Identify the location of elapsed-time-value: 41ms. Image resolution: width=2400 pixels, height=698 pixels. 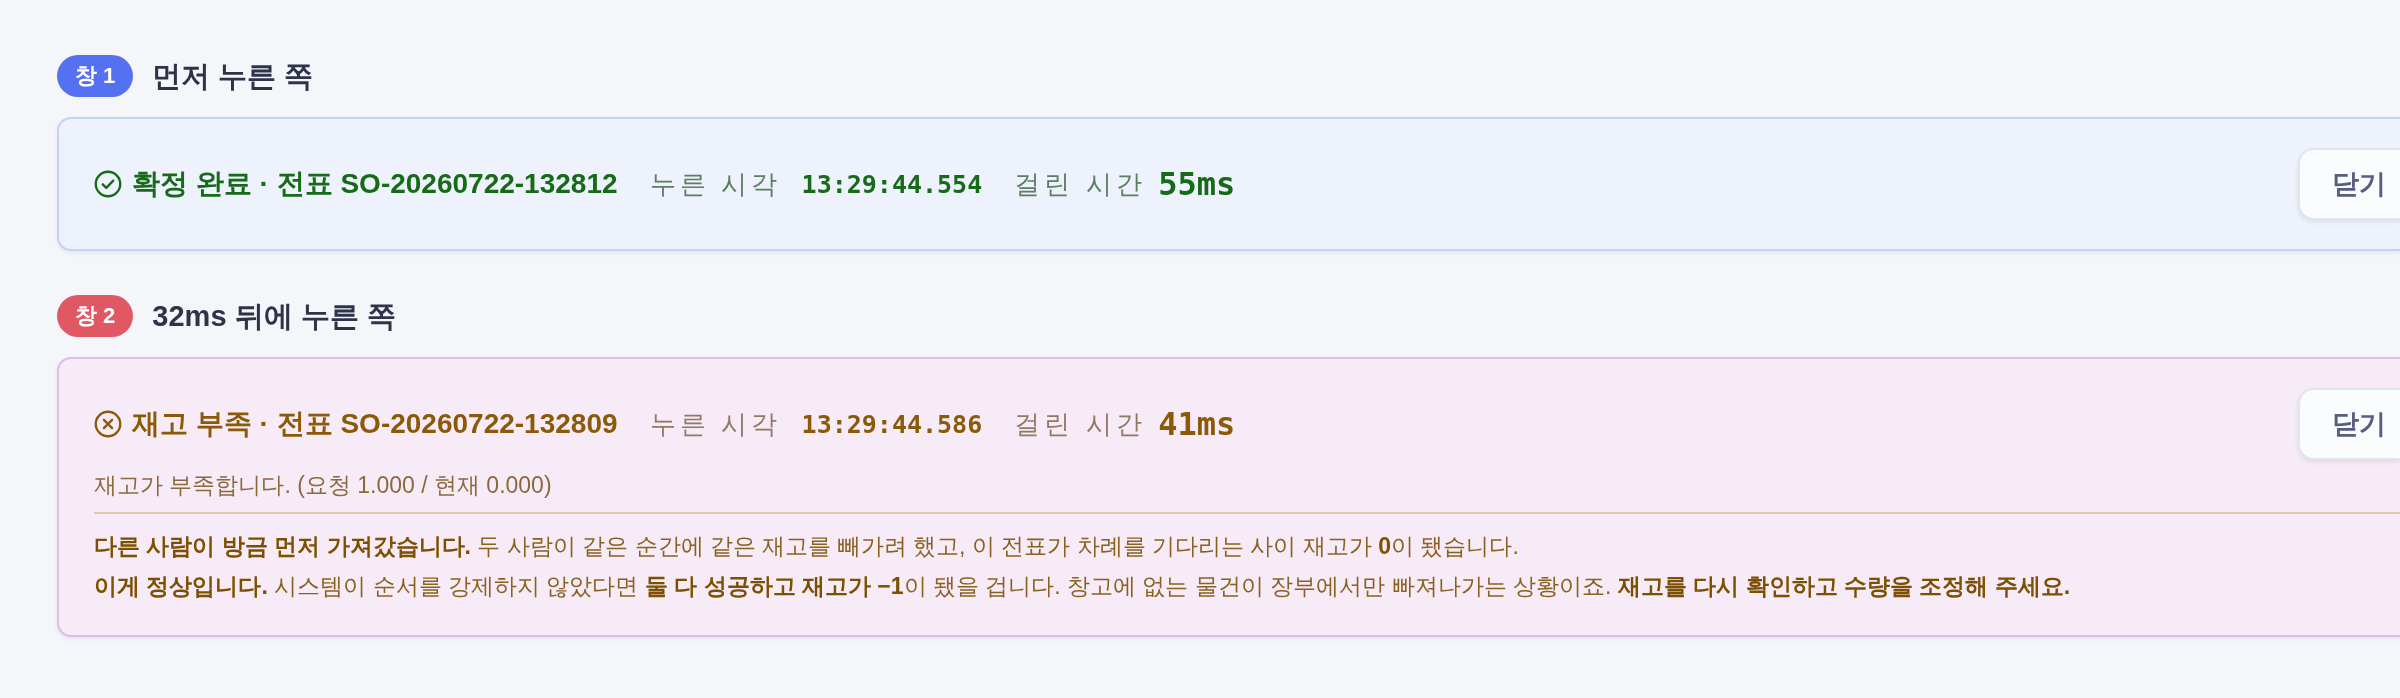
(1197, 424).